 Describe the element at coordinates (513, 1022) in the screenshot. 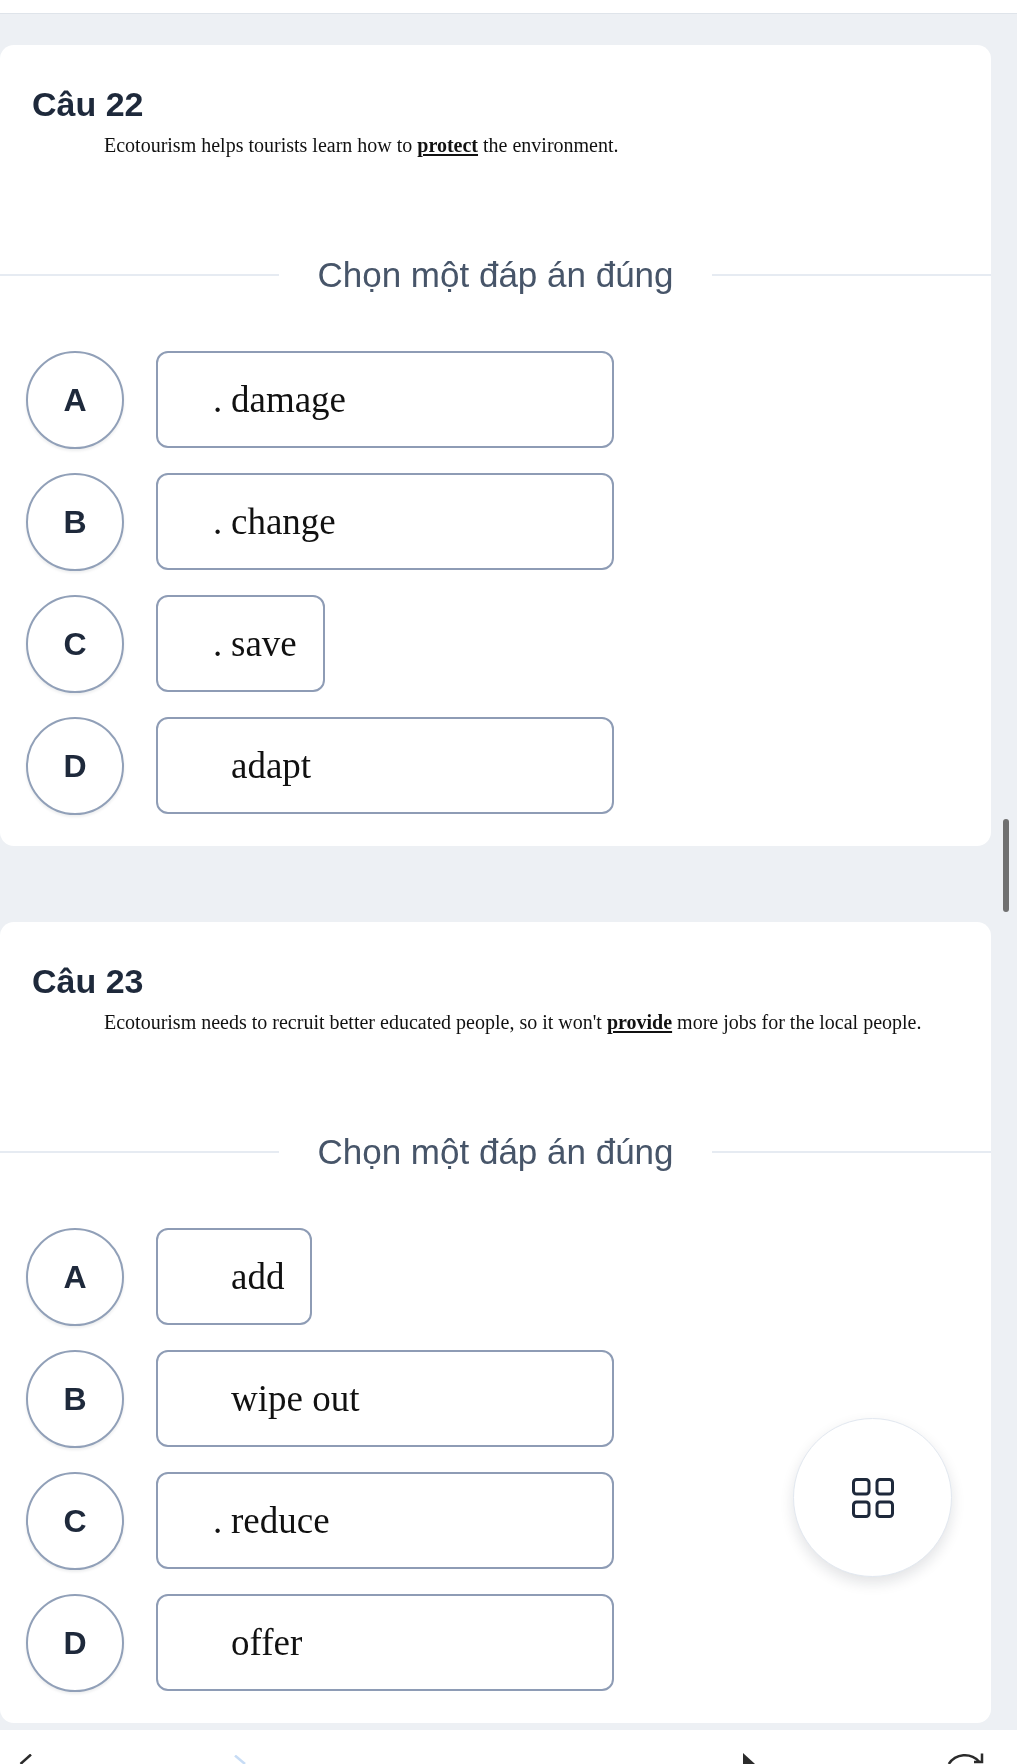

I see `question-sentence: Ecotourism needs to recruit better educated people, so it won't provide more jobs for the local people.` at that location.